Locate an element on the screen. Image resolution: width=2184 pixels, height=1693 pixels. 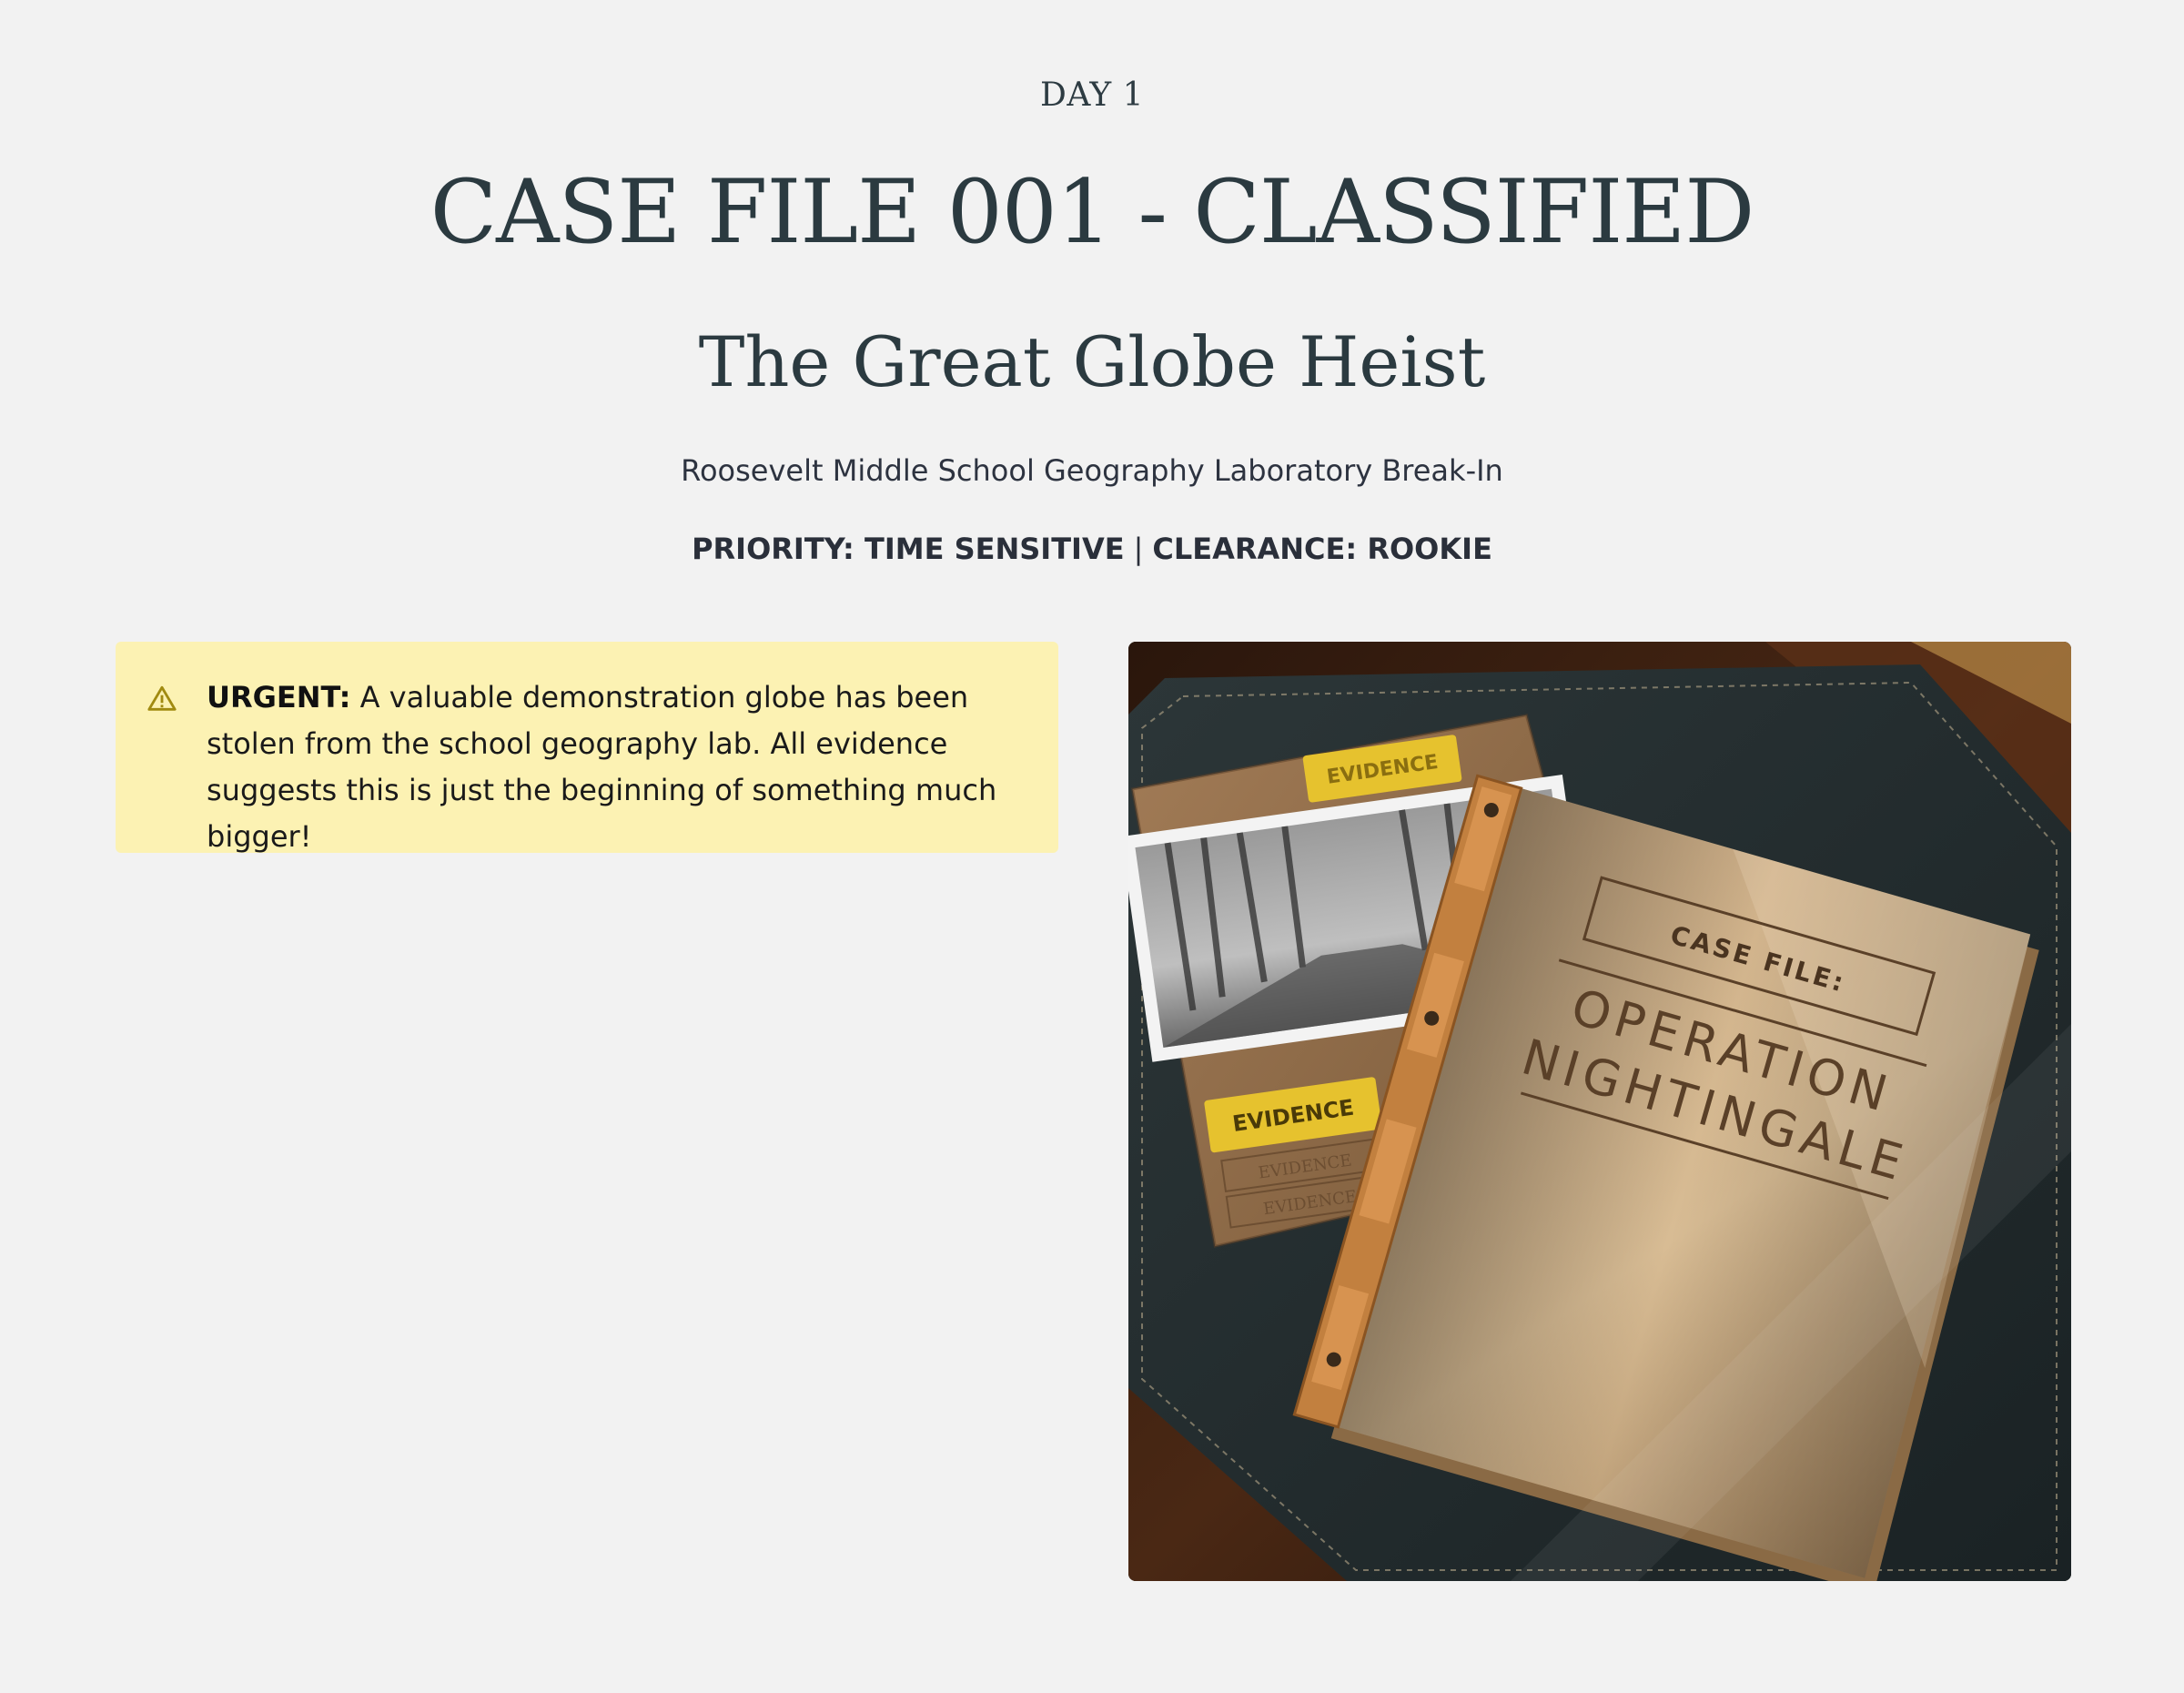
warning-icon is located at coordinates (162, 698).